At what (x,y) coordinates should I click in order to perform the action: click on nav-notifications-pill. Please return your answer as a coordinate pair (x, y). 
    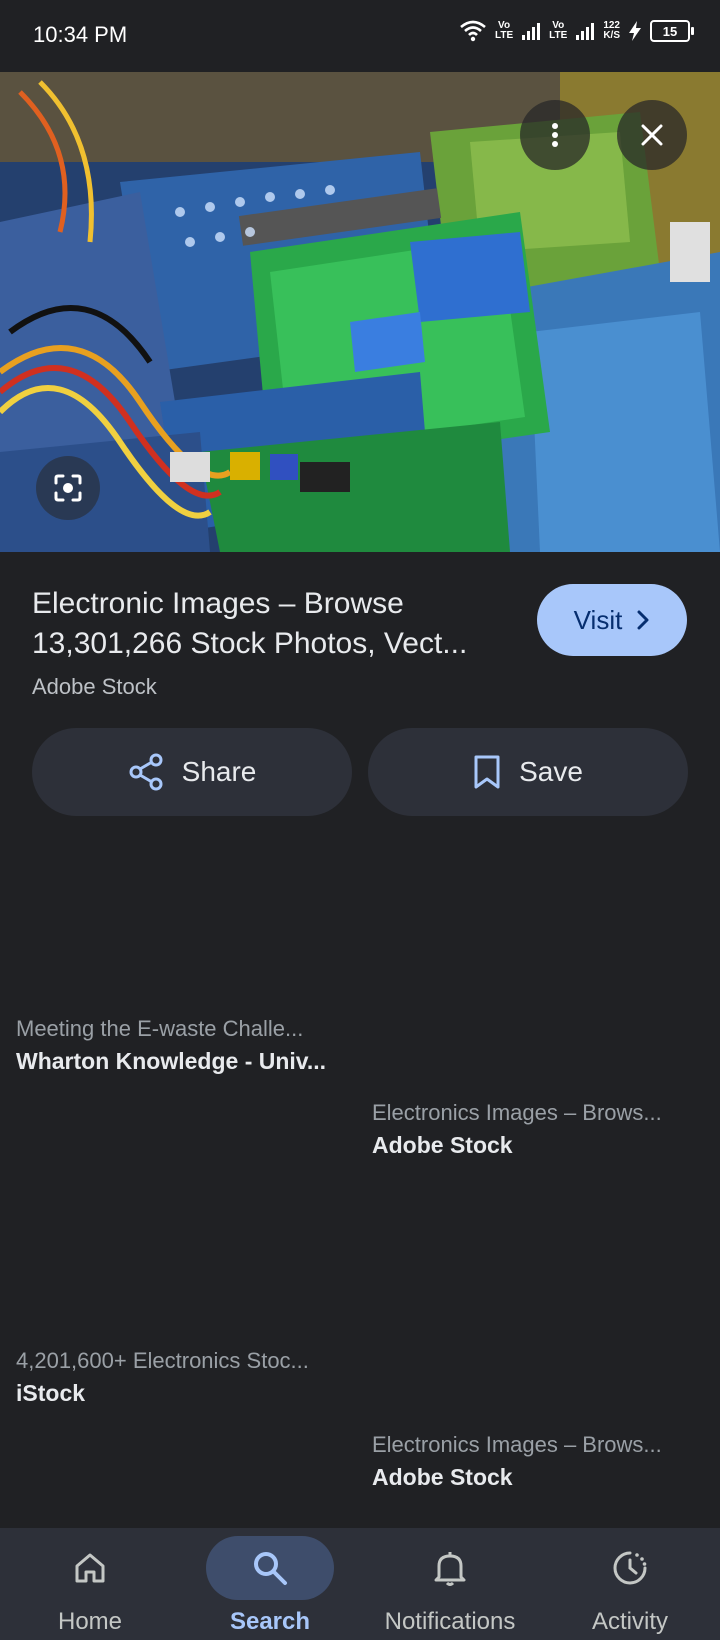
    Looking at the image, I should click on (450, 1568).